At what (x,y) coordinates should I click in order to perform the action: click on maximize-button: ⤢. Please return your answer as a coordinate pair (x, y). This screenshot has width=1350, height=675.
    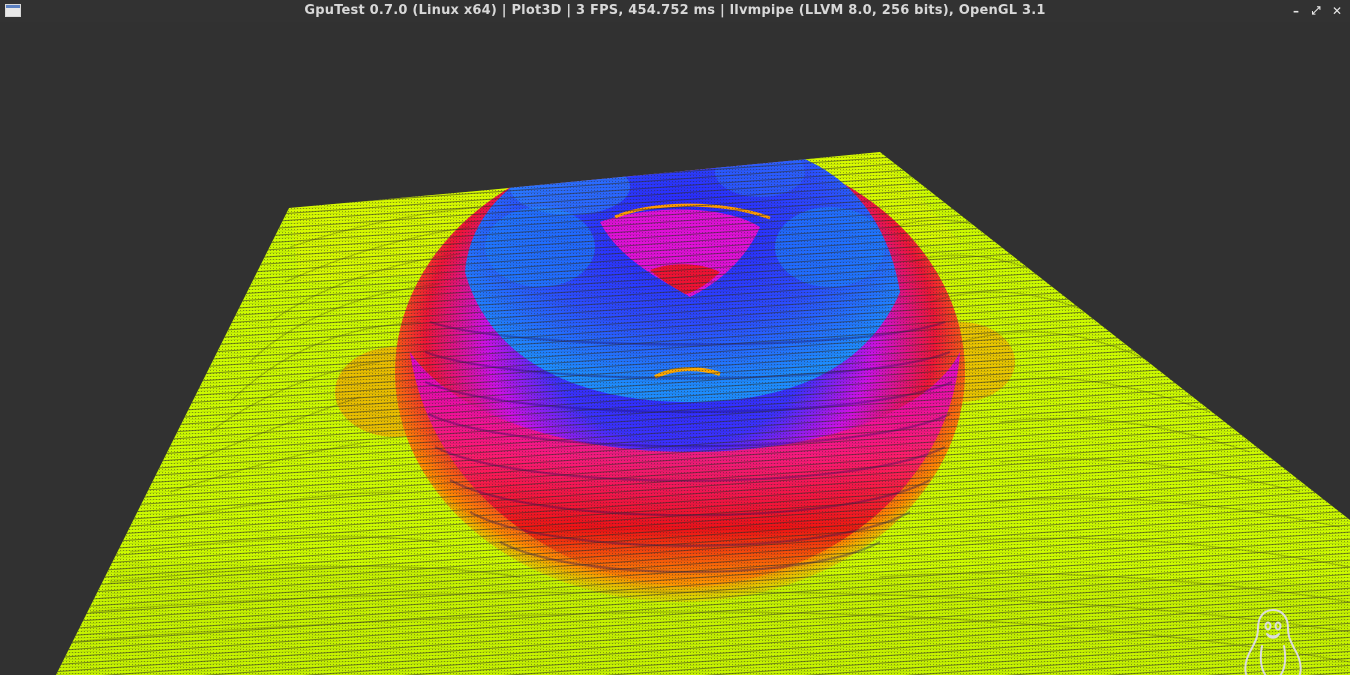
    Looking at the image, I should click on (1316, 11).